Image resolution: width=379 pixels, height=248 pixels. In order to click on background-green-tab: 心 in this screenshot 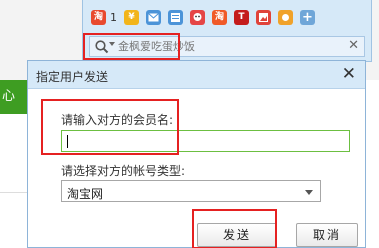, I will do `click(15, 97)`.